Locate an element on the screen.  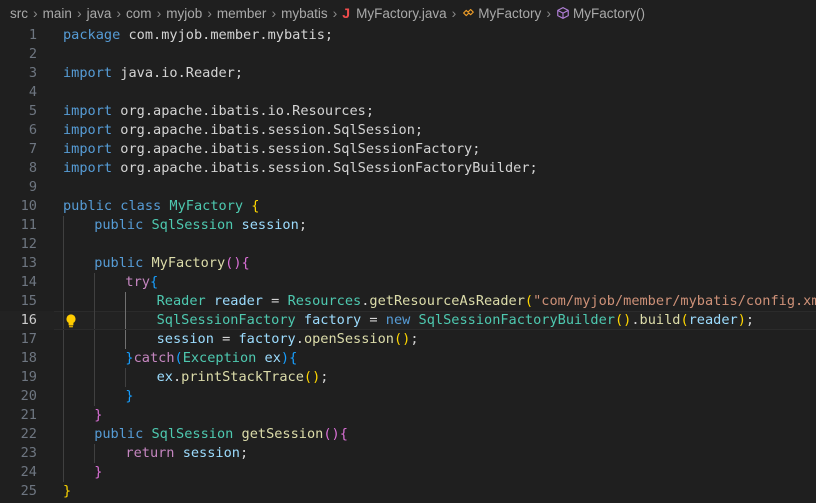
code-text: import java.io.Reader; is located at coordinates (153, 73).